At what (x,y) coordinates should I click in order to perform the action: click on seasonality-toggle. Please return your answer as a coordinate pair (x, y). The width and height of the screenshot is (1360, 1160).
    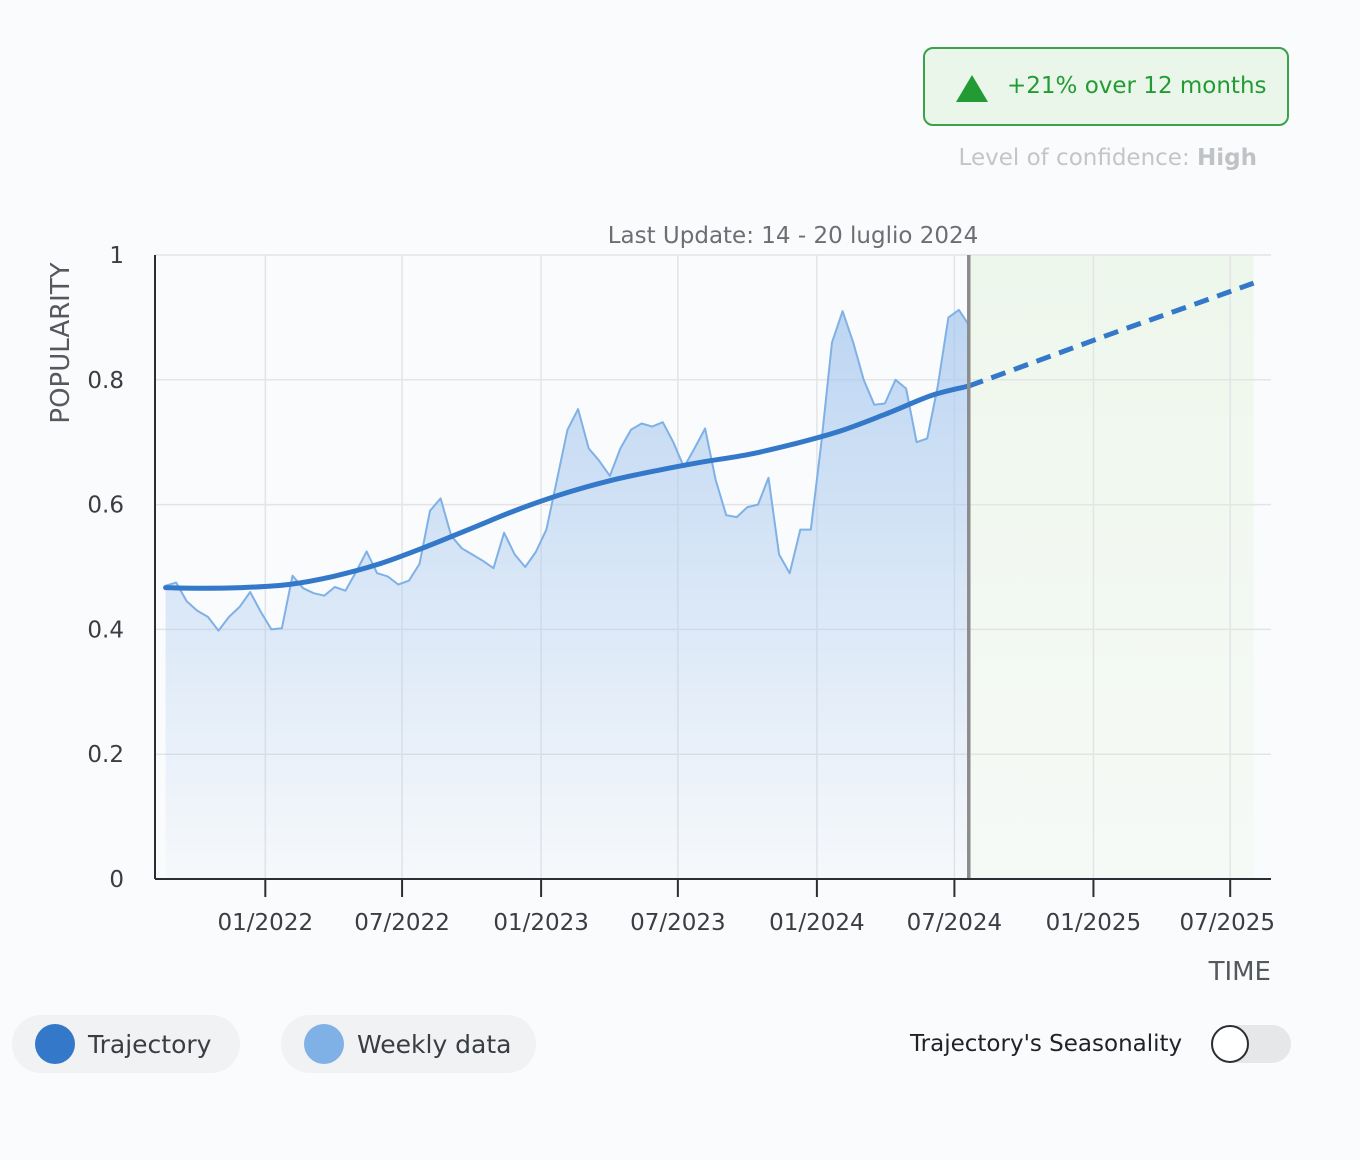
    Looking at the image, I should click on (1251, 1044).